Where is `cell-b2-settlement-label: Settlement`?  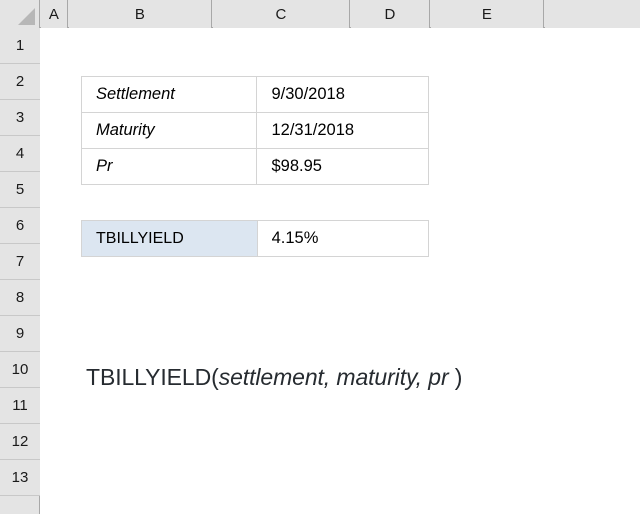 cell-b2-settlement-label: Settlement is located at coordinates (169, 94).